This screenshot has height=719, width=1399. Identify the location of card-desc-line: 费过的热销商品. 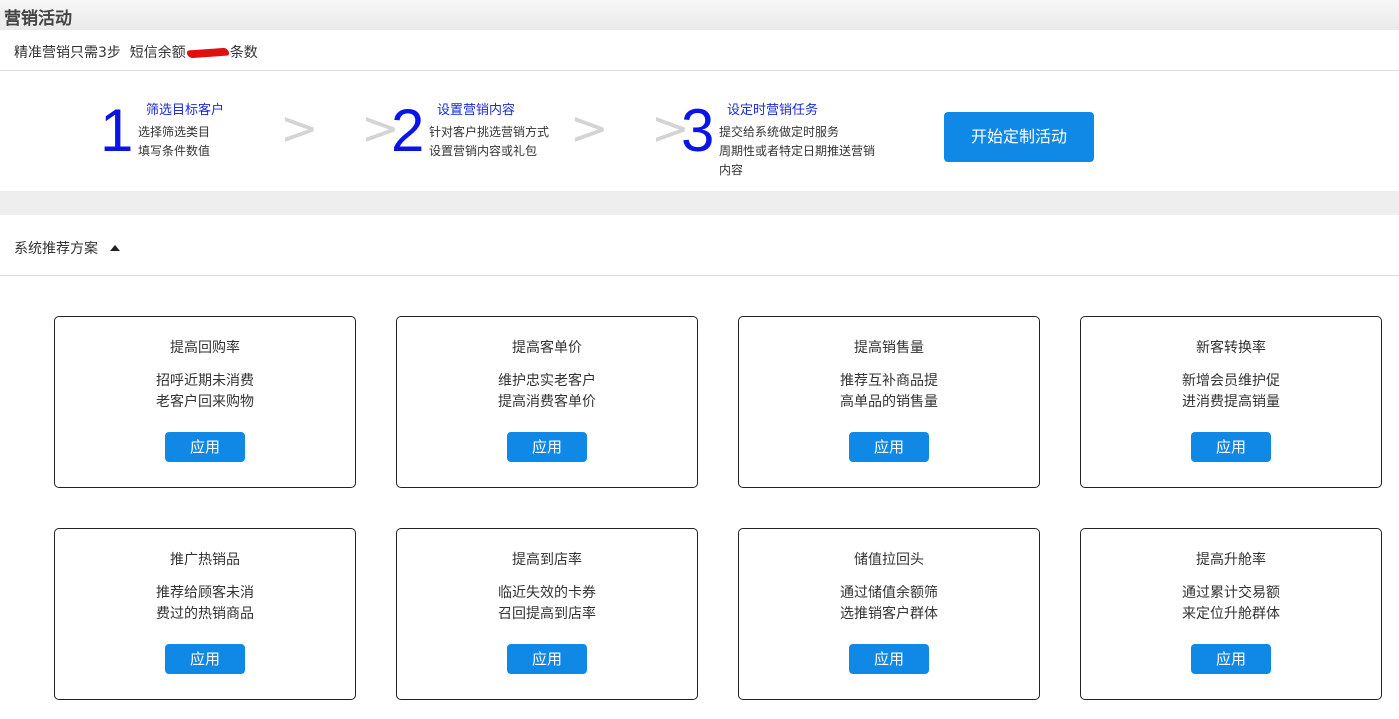
(205, 614).